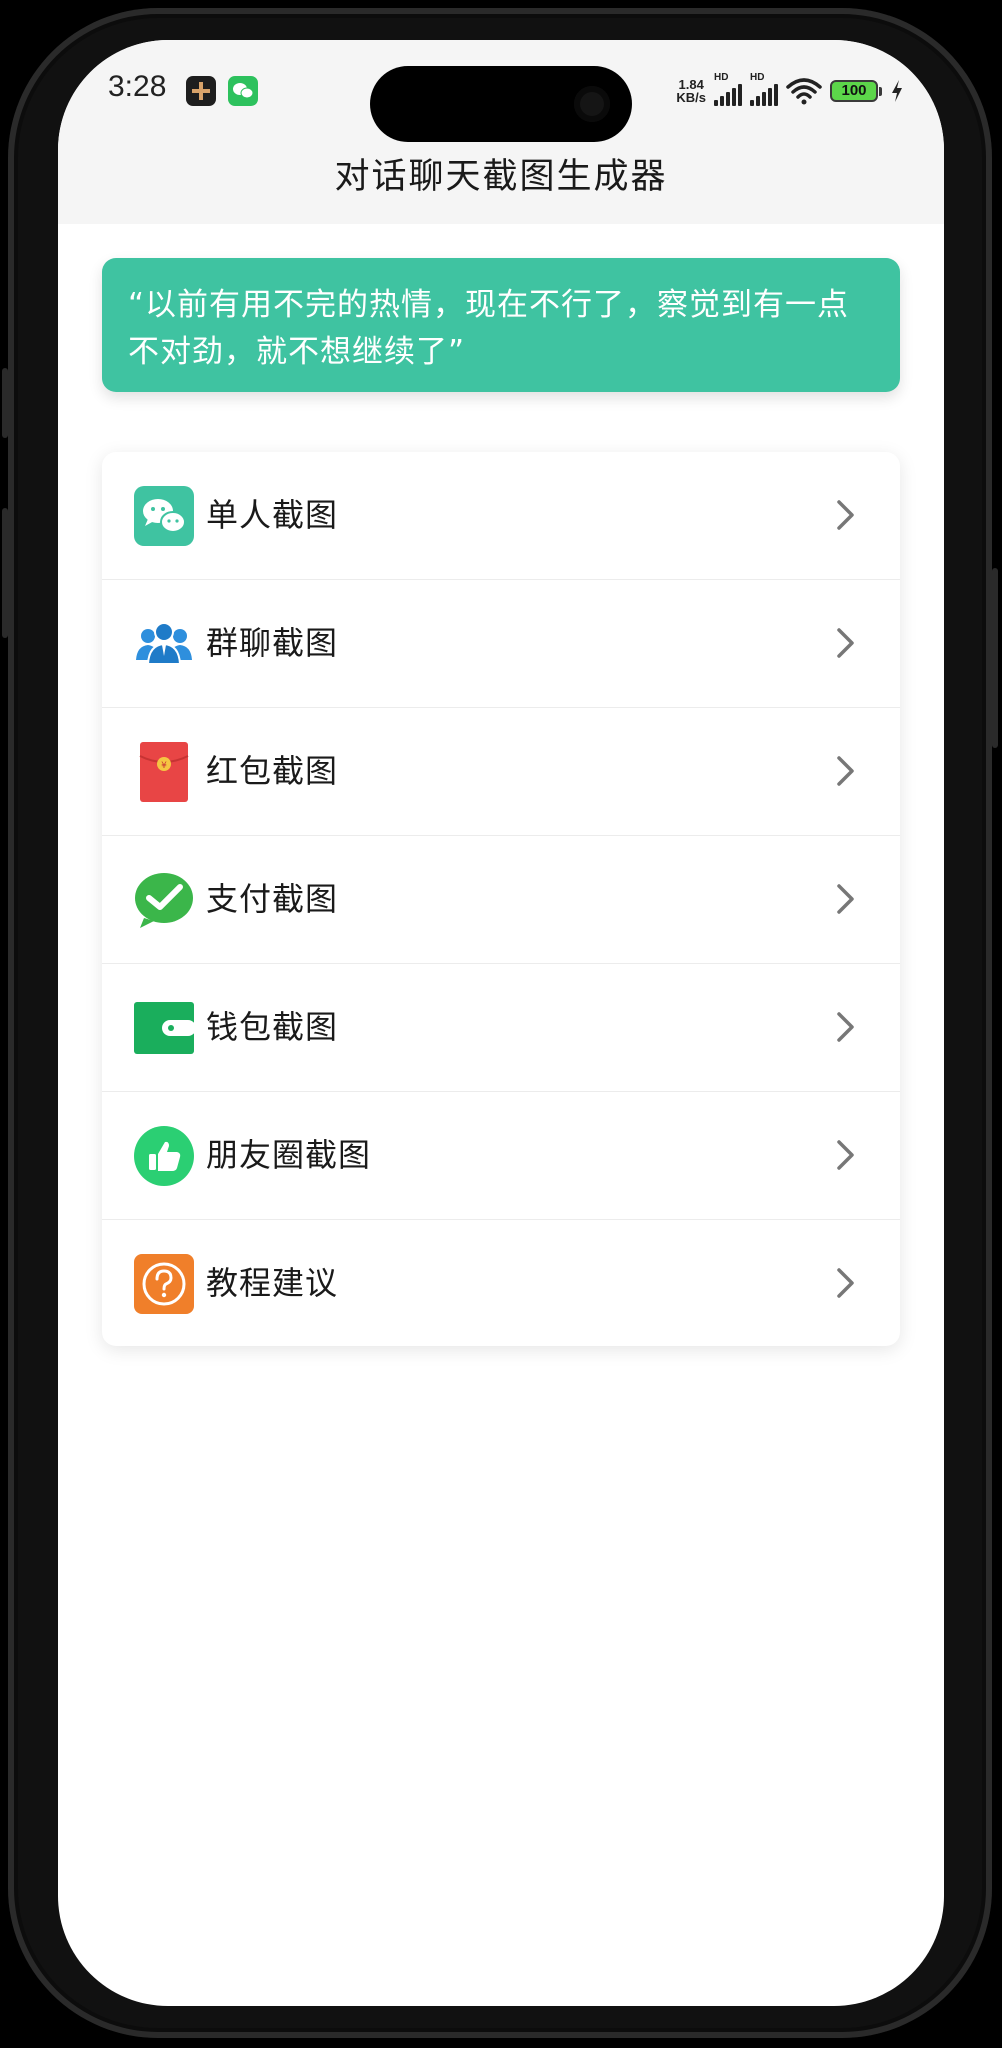 The height and width of the screenshot is (2048, 1002). I want to click on status-indicators: 1.84 KB/s HD HD 100, so click(790, 90).